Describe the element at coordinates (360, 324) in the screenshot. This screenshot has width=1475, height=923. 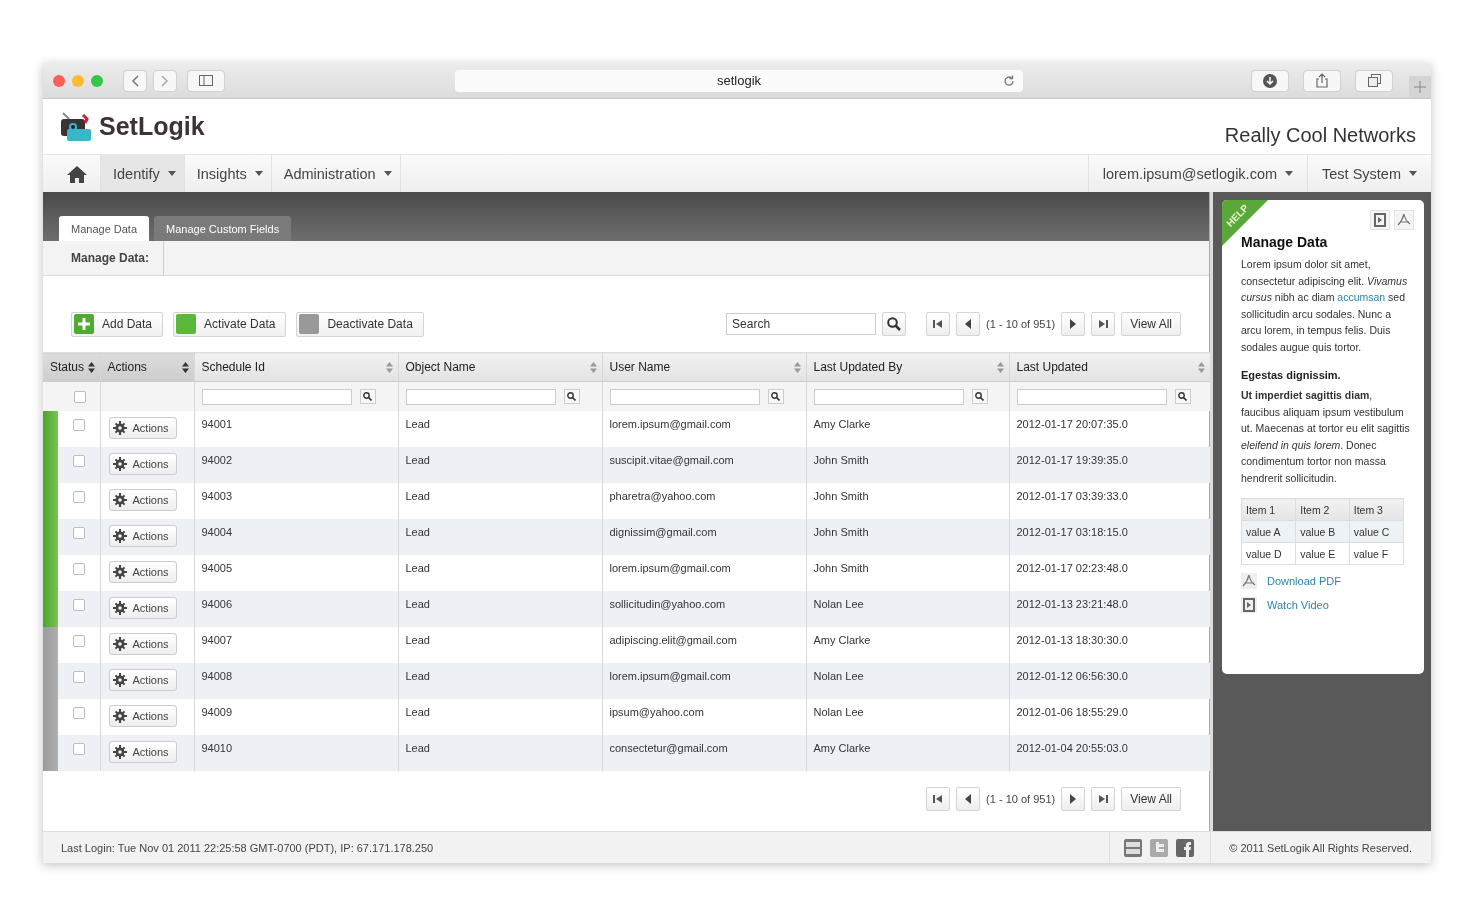
I see `toolbar-button: Deactivate Data` at that location.